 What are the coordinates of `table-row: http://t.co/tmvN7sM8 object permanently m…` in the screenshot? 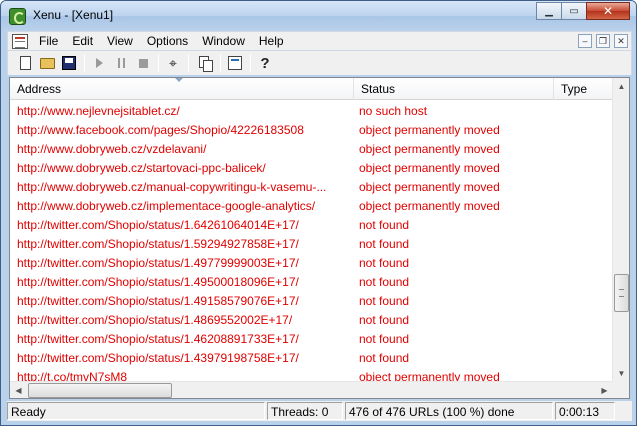 It's located at (311, 374).